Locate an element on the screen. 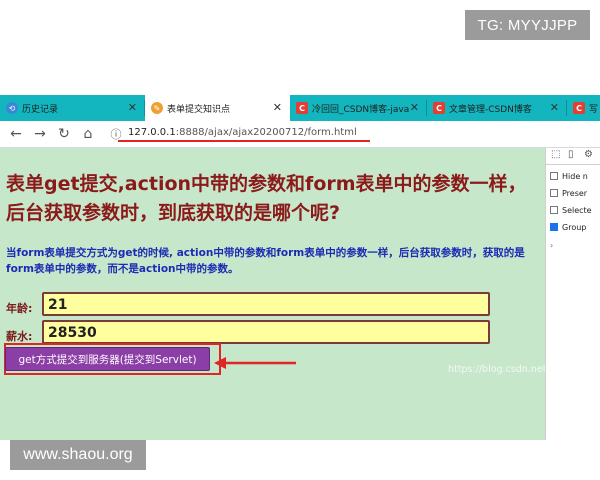 The image size is (600, 480). checkbox-hide is located at coordinates (554, 176).